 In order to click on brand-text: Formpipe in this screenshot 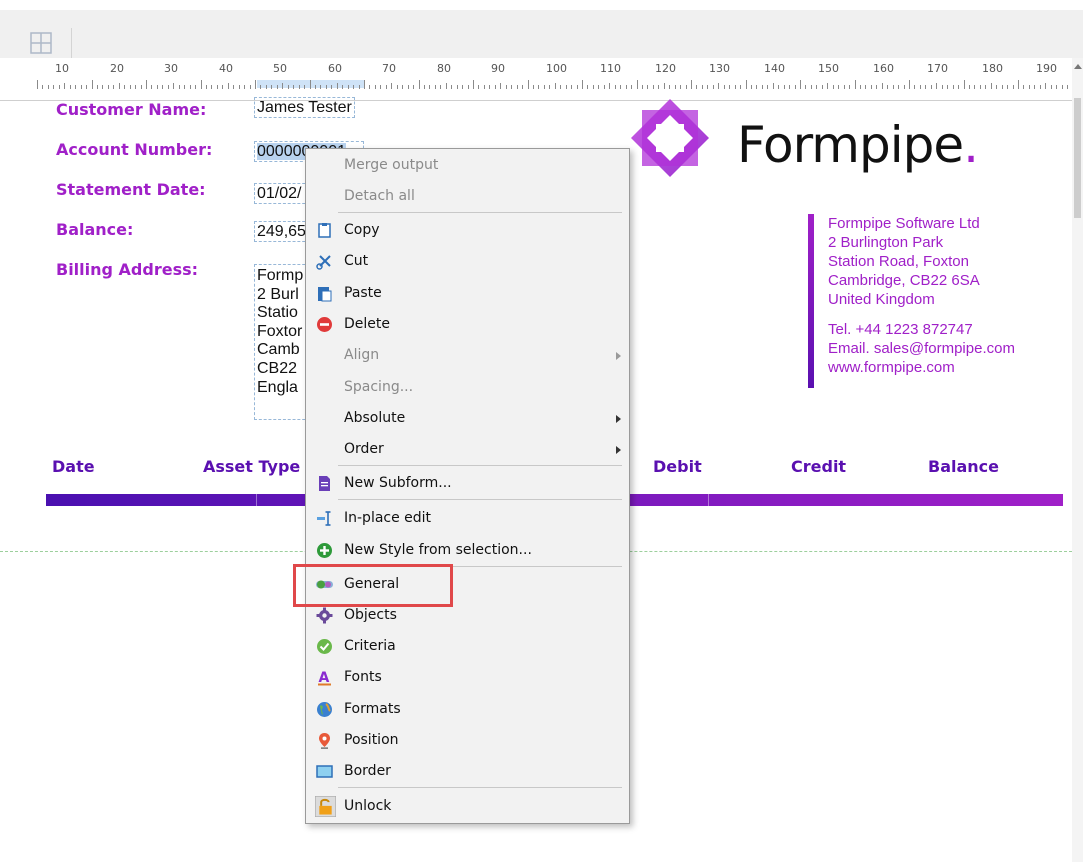, I will do `click(850, 145)`.